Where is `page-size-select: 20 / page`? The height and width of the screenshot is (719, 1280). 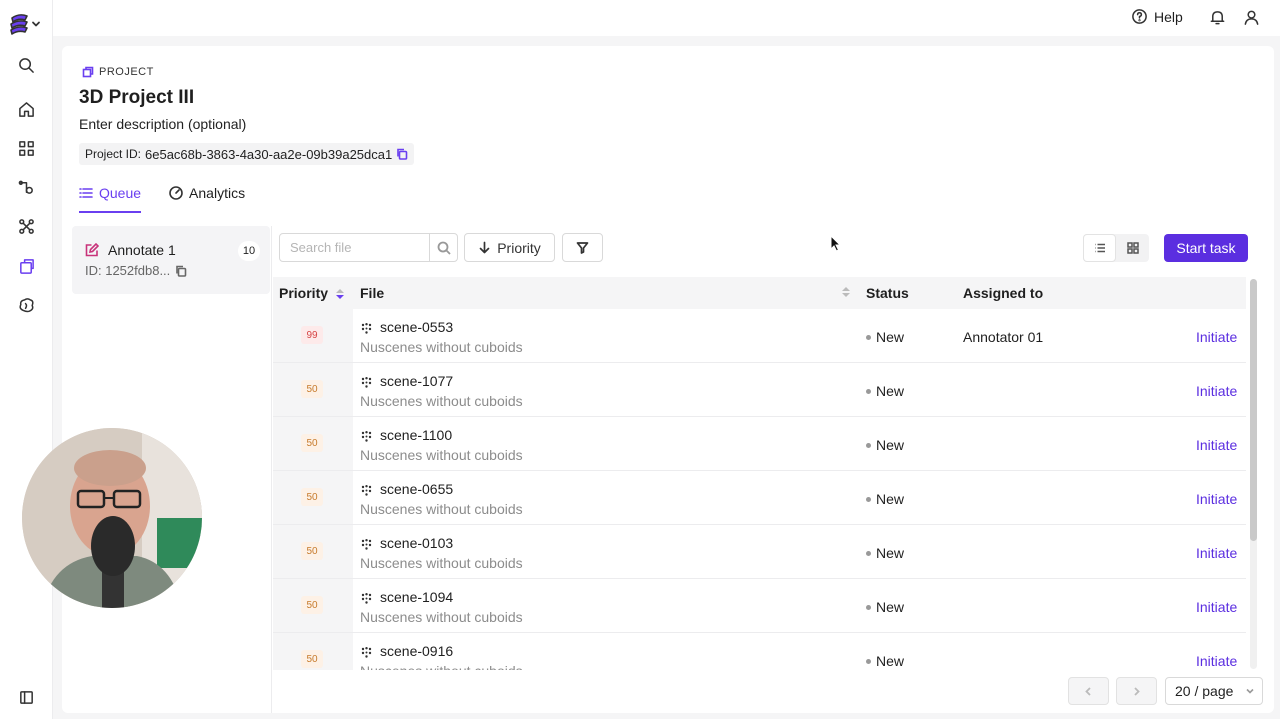 page-size-select: 20 / page is located at coordinates (1214, 691).